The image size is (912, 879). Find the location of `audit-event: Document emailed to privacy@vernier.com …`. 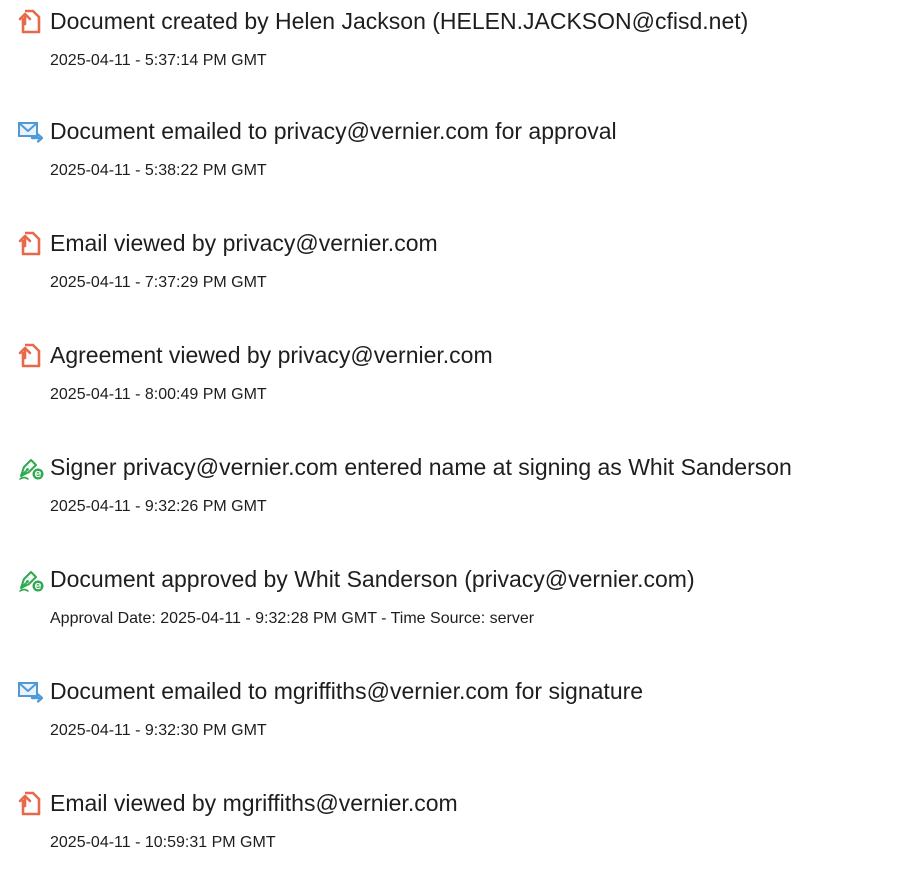

audit-event: Document emailed to privacy@vernier.com … is located at coordinates (456, 155).